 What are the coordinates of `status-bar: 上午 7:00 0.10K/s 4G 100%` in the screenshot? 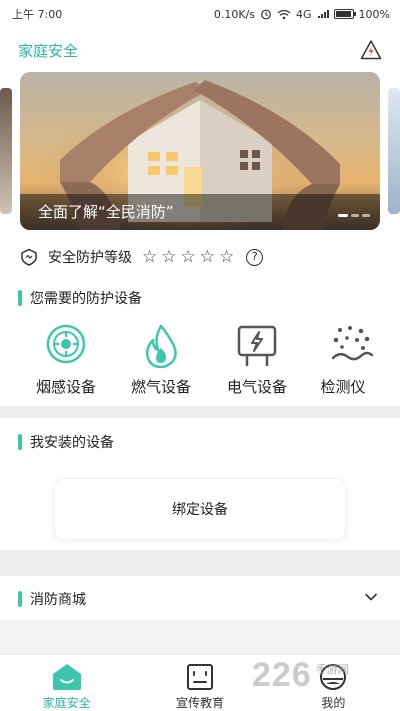 It's located at (200, 14).